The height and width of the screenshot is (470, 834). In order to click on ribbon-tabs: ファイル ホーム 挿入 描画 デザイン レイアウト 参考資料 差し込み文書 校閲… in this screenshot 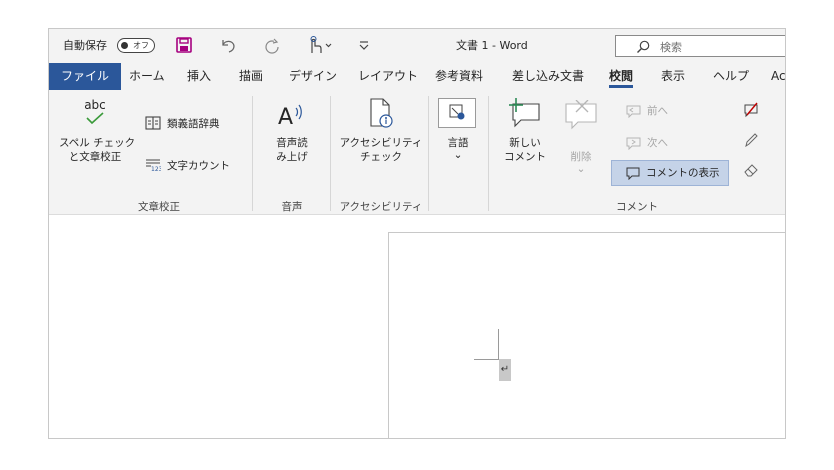, I will do `click(417, 76)`.